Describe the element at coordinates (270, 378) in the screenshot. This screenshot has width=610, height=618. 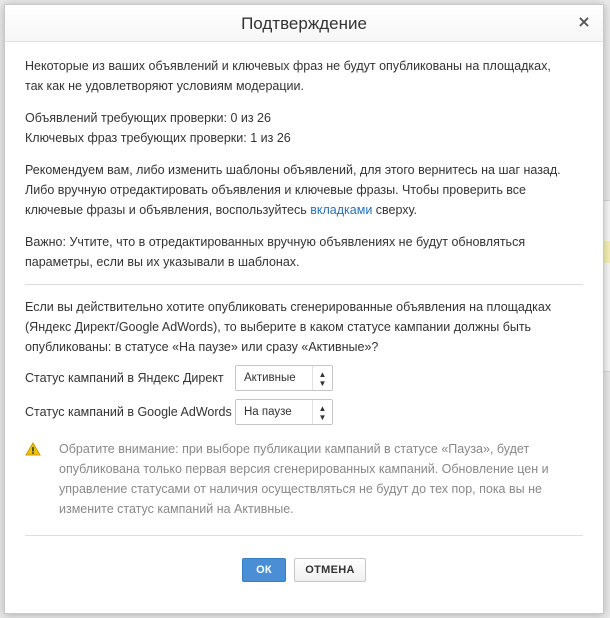
I see `yandex-status-value: Активные` at that location.